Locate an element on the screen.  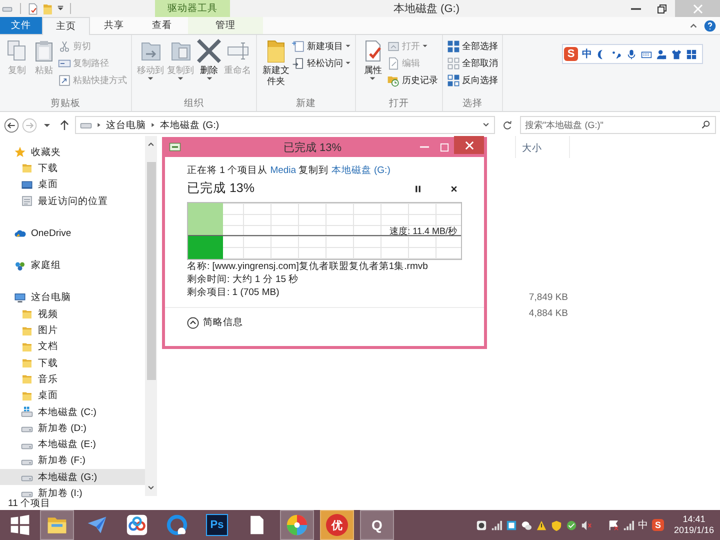
ribbon-button: 新建文件夹 is located at coordinates (276, 67).